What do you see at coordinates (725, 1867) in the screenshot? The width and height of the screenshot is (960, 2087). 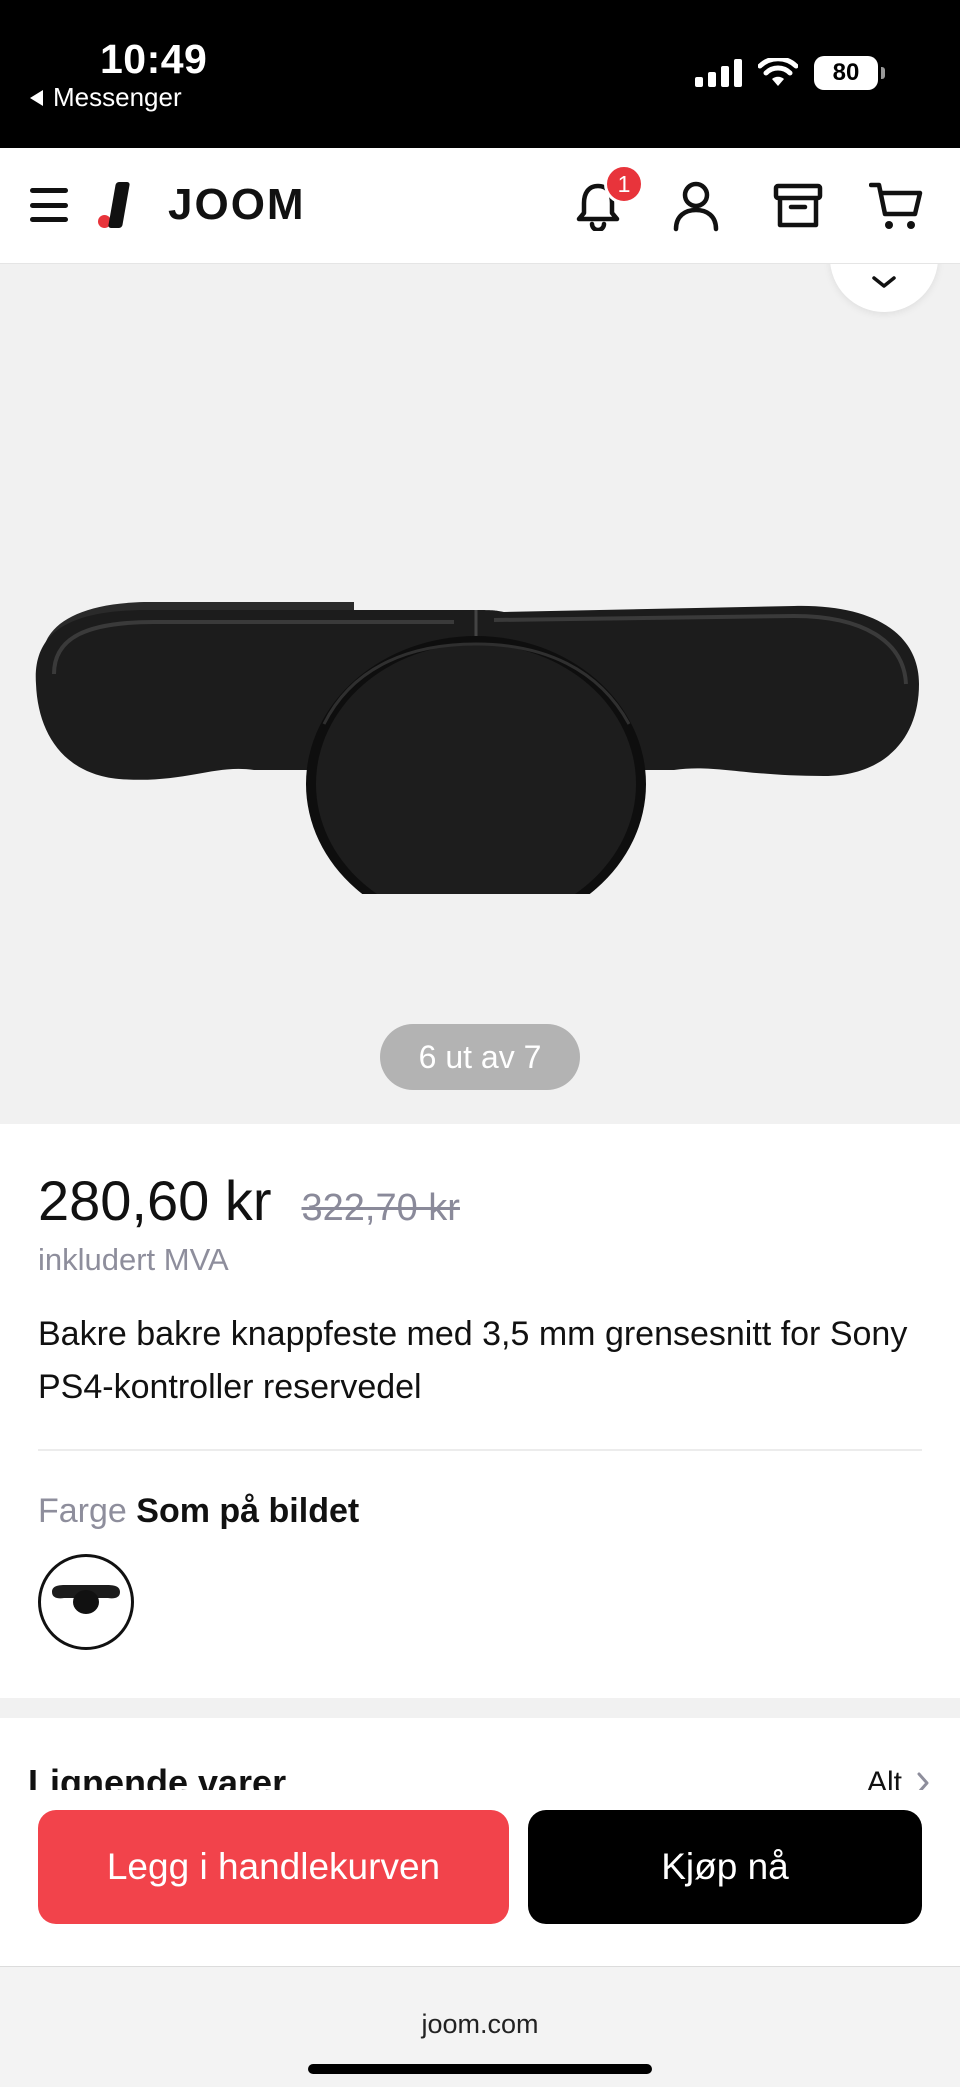 I see `buy-now-button: Kjøp nå` at bounding box center [725, 1867].